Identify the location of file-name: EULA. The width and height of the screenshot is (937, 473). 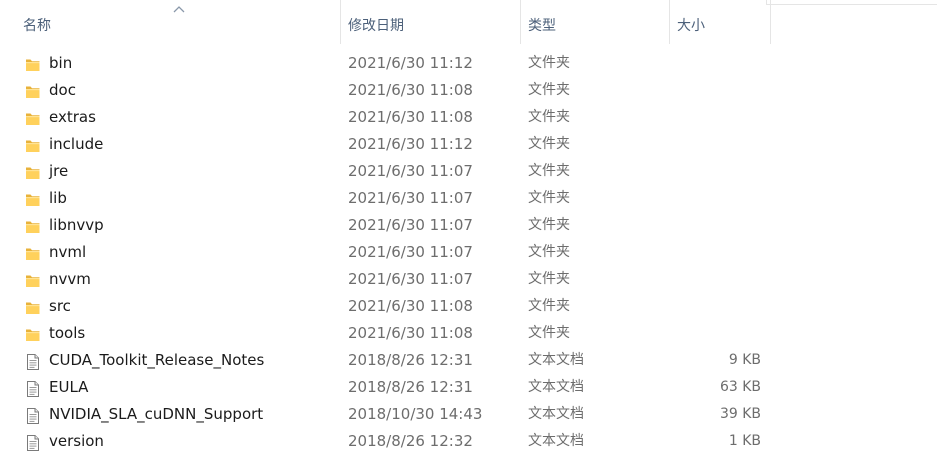
(69, 387).